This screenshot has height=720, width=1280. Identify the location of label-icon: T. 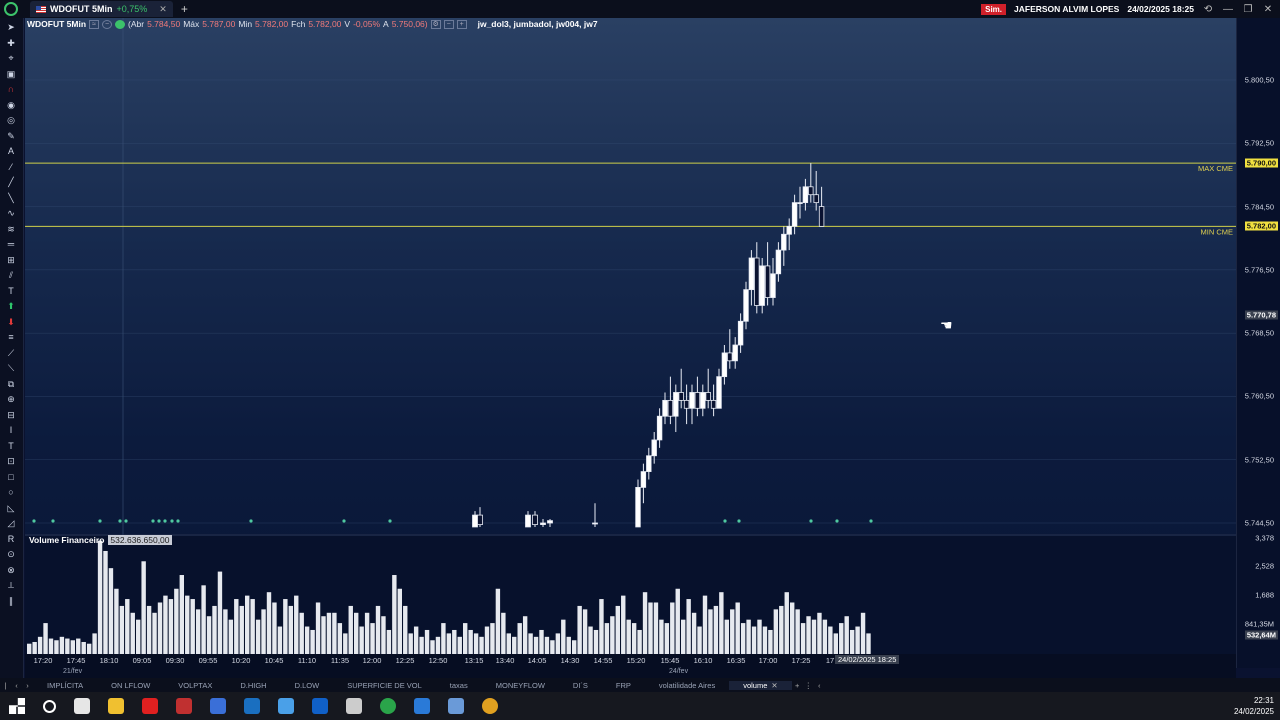
(11, 291).